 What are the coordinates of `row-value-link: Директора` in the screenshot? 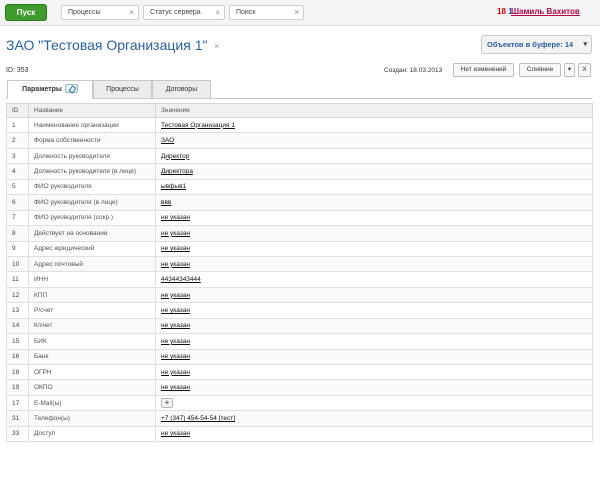 It's located at (177, 171).